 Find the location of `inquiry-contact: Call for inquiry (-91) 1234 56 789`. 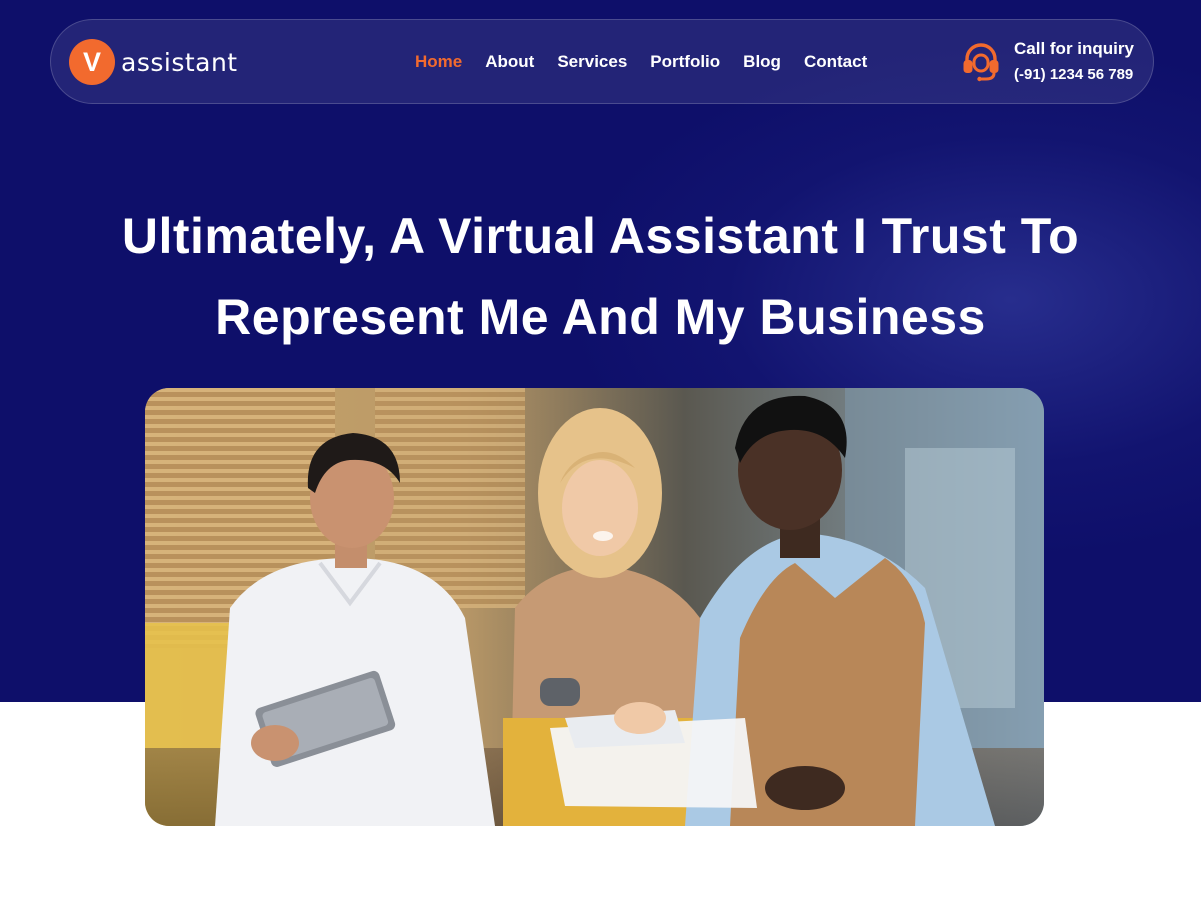

inquiry-contact: Call for inquiry (-91) 1234 56 789 is located at coordinates (1047, 62).